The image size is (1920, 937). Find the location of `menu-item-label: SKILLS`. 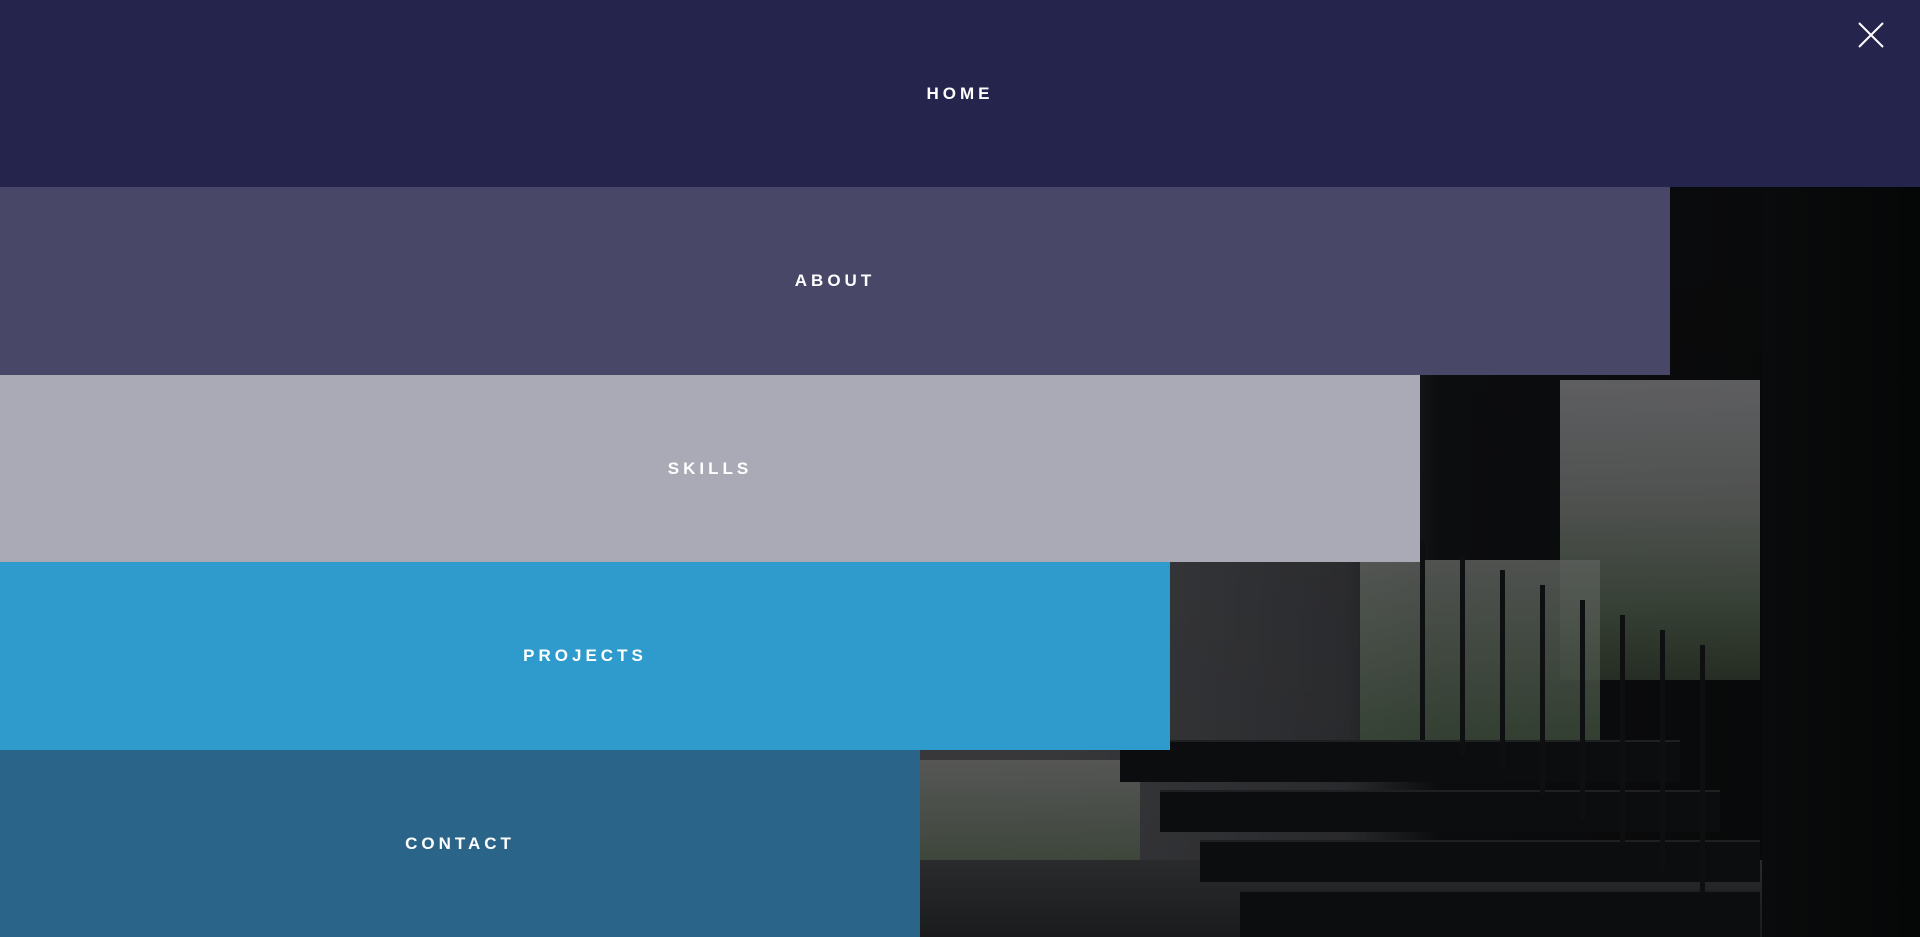

menu-item-label: SKILLS is located at coordinates (710, 468).